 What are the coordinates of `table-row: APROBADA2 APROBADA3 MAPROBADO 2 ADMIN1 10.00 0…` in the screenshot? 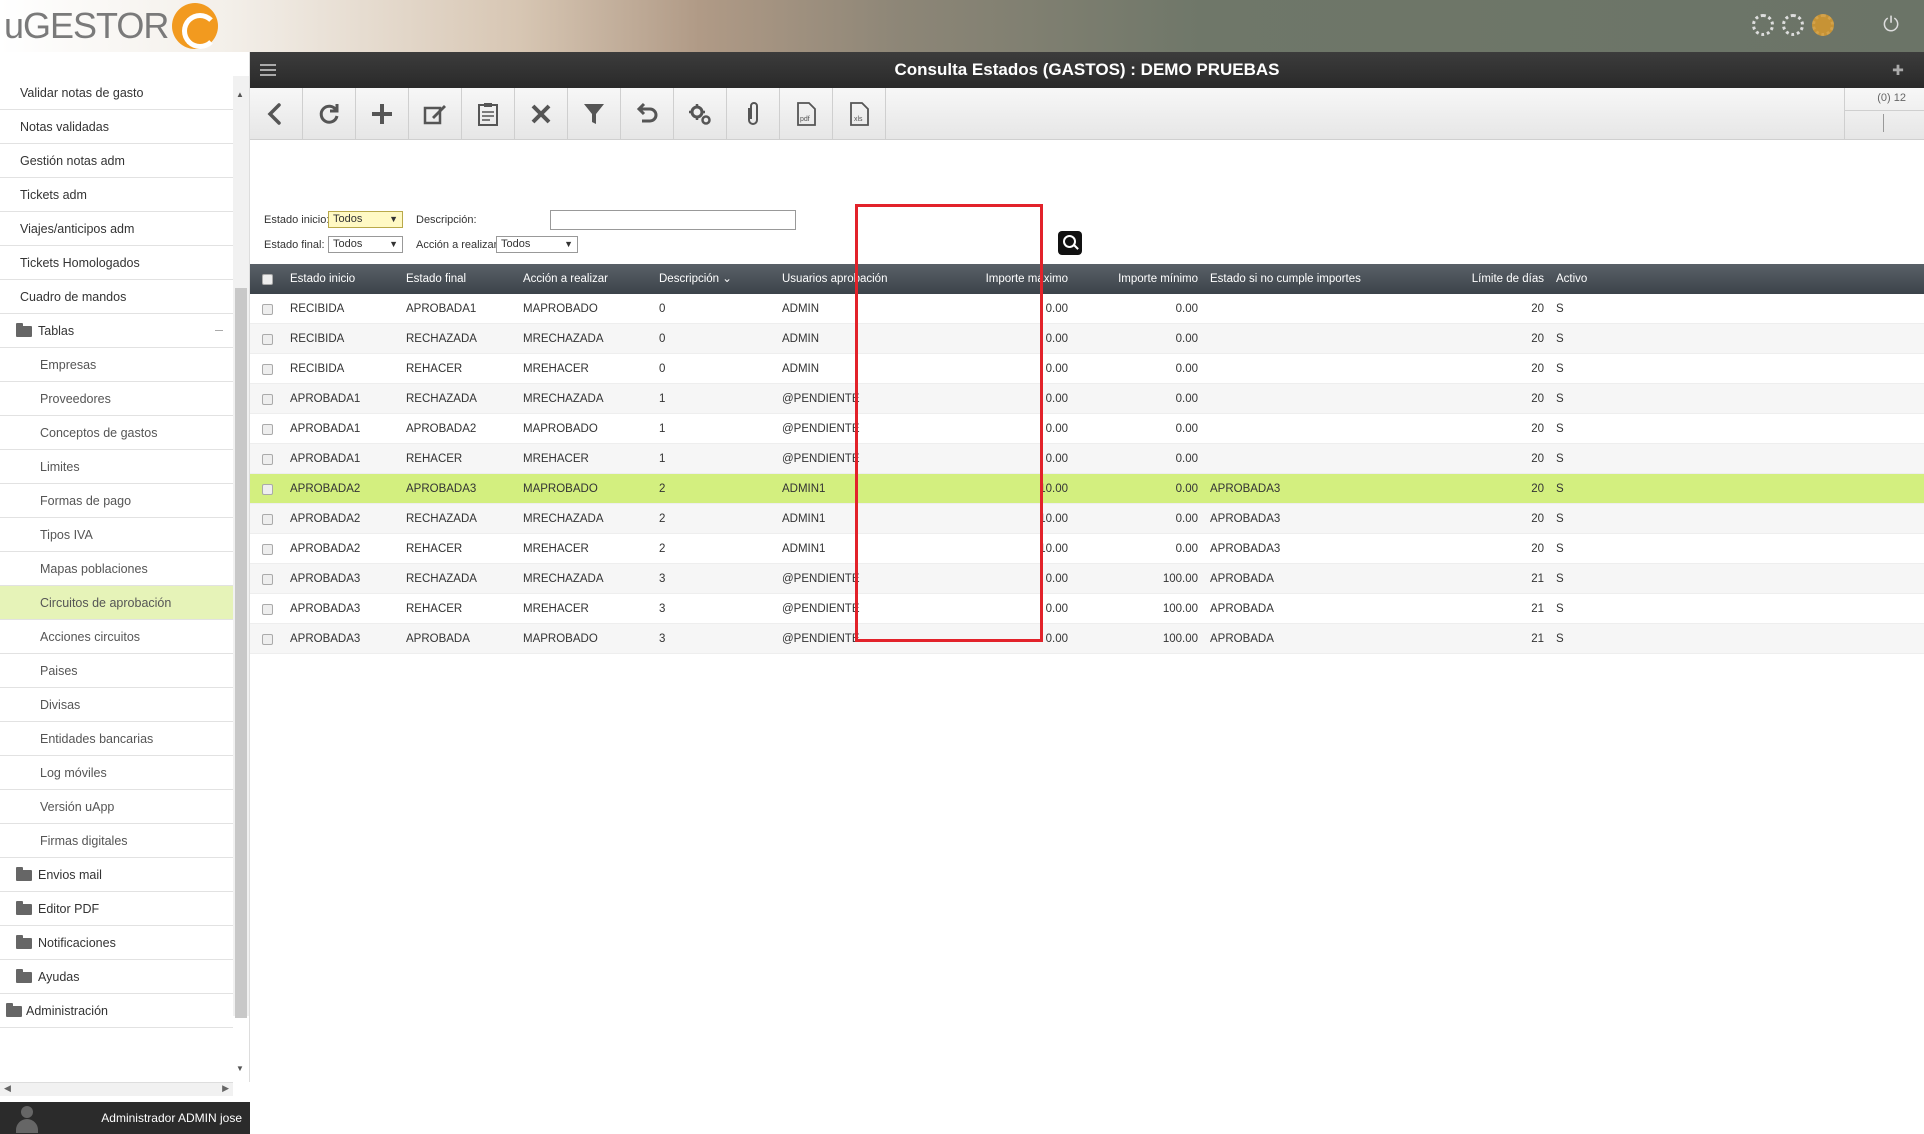 It's located at (1087, 489).